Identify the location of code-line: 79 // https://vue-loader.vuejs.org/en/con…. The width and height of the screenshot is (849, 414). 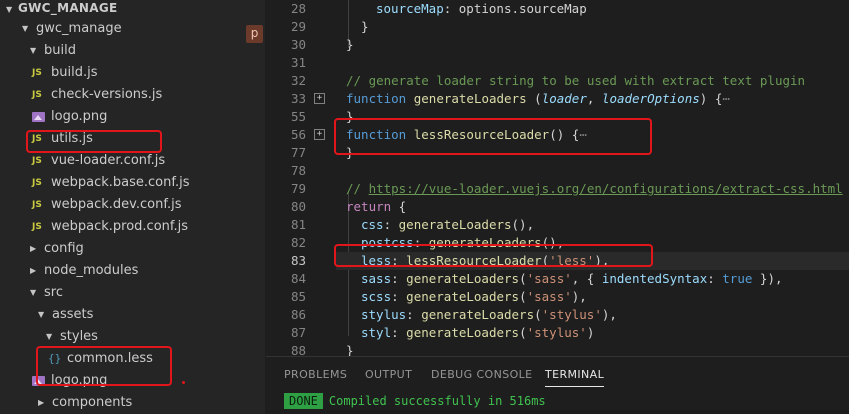
(557, 189).